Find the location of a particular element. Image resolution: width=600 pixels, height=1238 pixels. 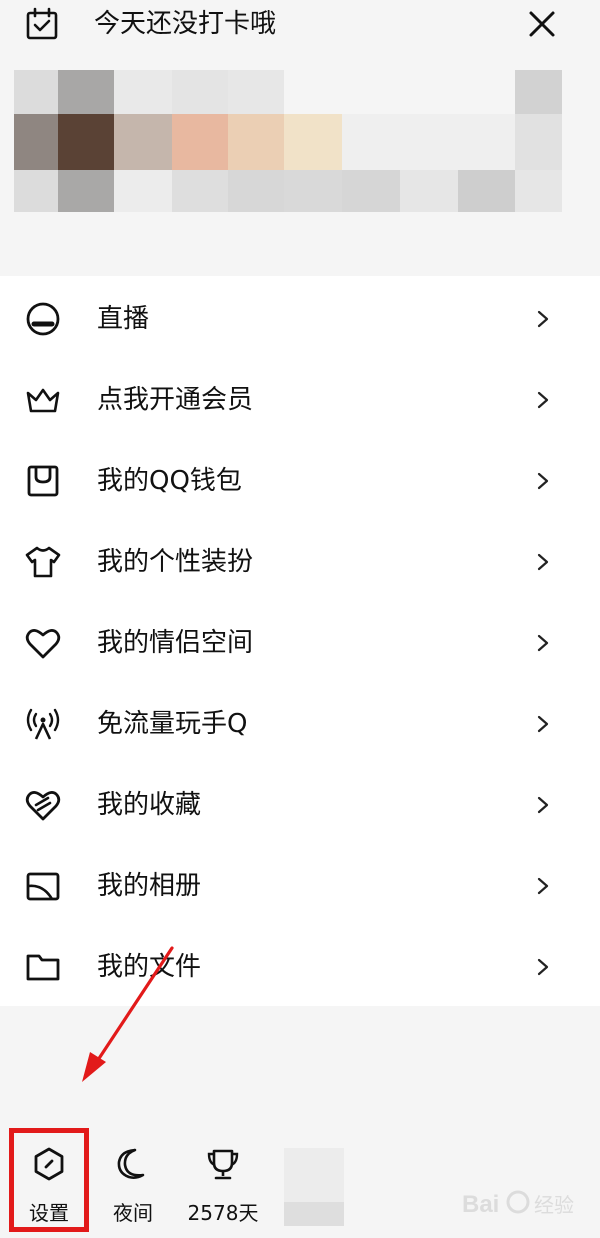

menu-item-couple-space: 我的情侣空间 is located at coordinates (300, 642).